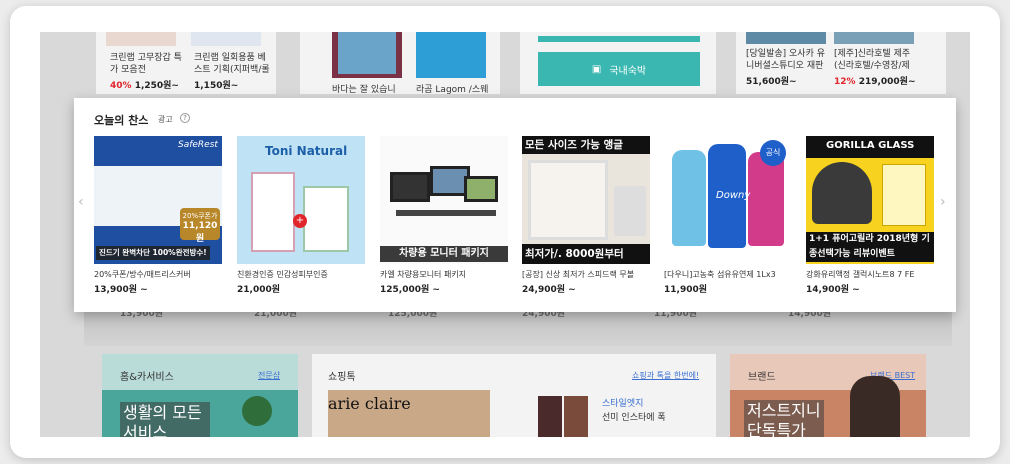 The height and width of the screenshot is (464, 1010). Describe the element at coordinates (444, 254) in the screenshot. I see `image-overlay-text: 차량용 모니터 패키지` at that location.